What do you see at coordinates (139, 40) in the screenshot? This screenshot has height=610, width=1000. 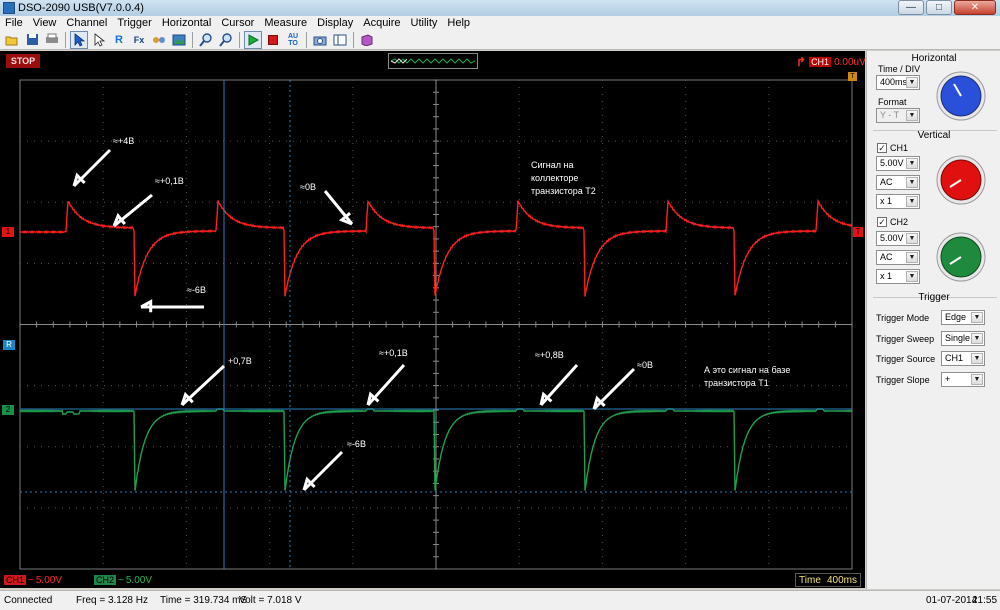 I see `fft-button: Fx` at bounding box center [139, 40].